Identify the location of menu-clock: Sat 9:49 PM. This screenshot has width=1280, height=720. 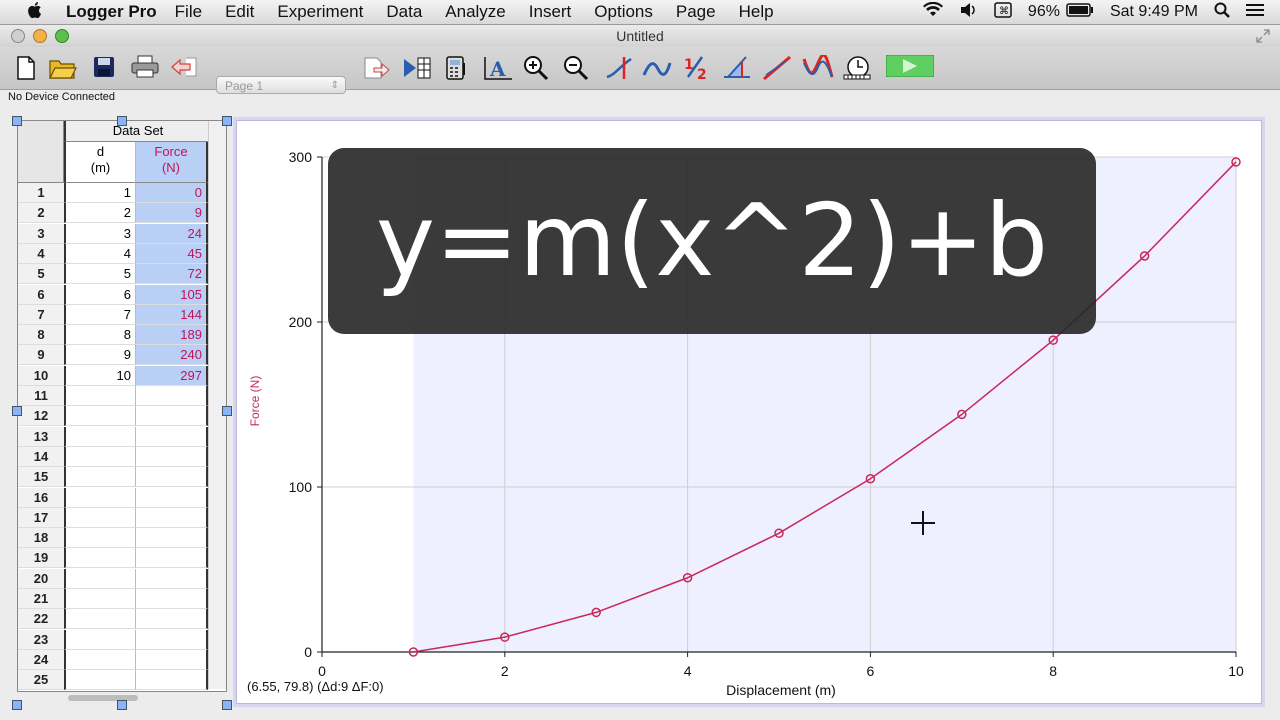
(1154, 12).